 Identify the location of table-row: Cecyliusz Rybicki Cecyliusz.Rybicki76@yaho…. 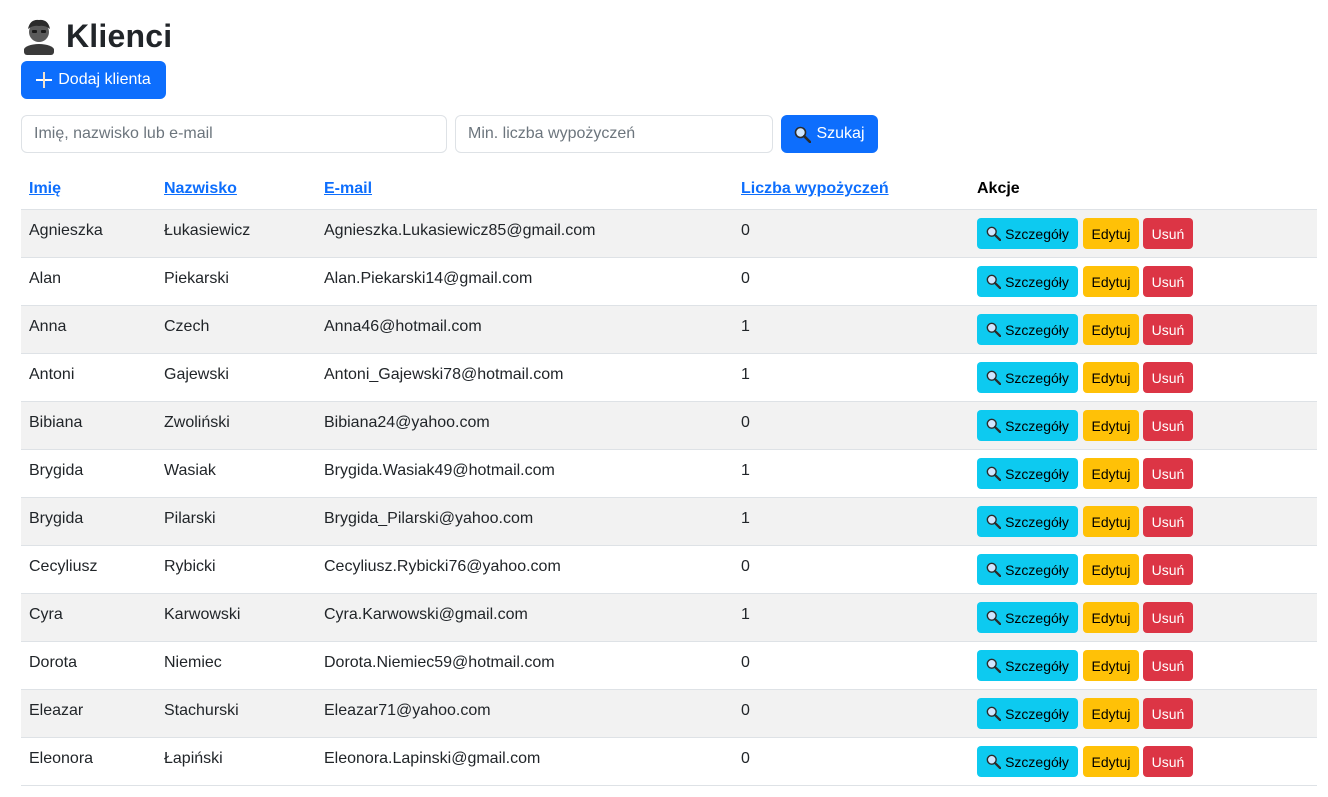
(669, 570).